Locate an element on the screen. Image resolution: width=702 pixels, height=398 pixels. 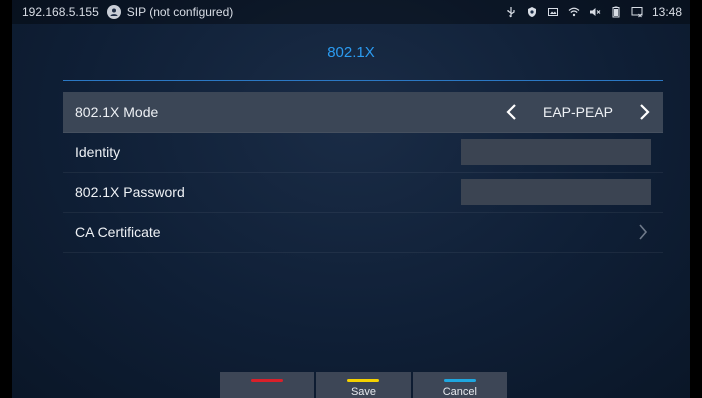
cancel-label: Cancel is located at coordinates (459, 392).